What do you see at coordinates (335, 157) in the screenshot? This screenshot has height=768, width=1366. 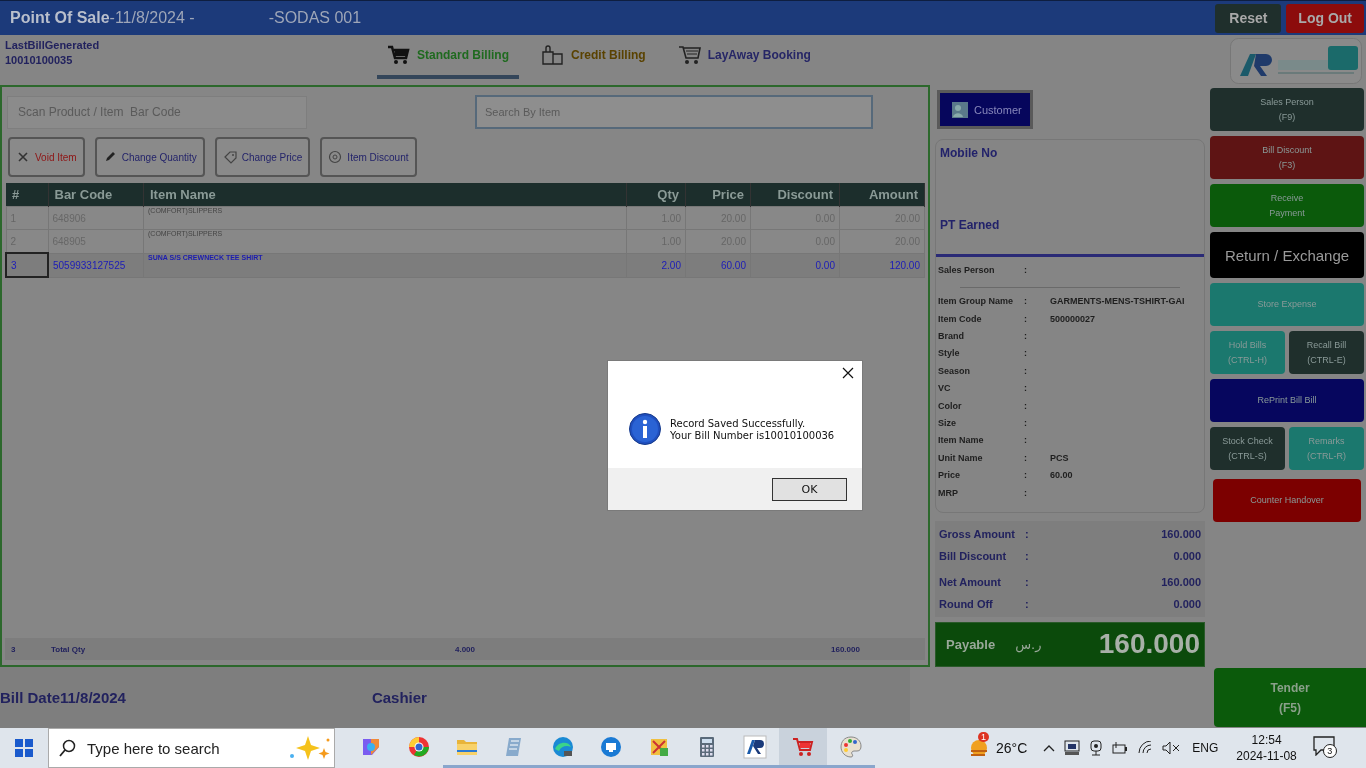 I see `discount-icon` at bounding box center [335, 157].